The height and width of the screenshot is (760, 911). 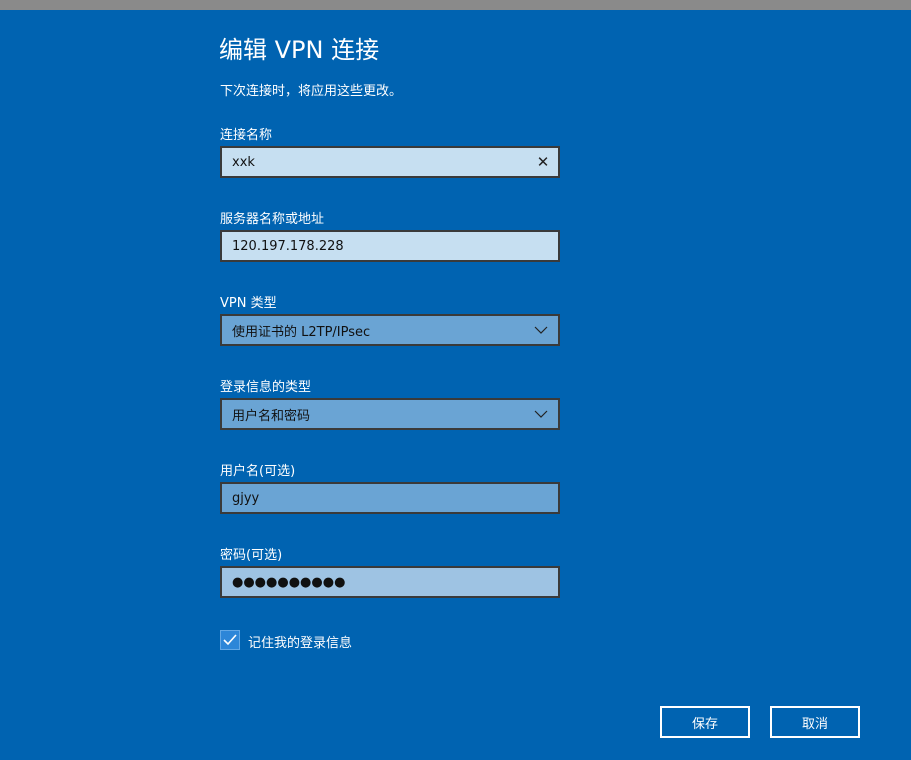 I want to click on checkmark-icon, so click(x=230, y=640).